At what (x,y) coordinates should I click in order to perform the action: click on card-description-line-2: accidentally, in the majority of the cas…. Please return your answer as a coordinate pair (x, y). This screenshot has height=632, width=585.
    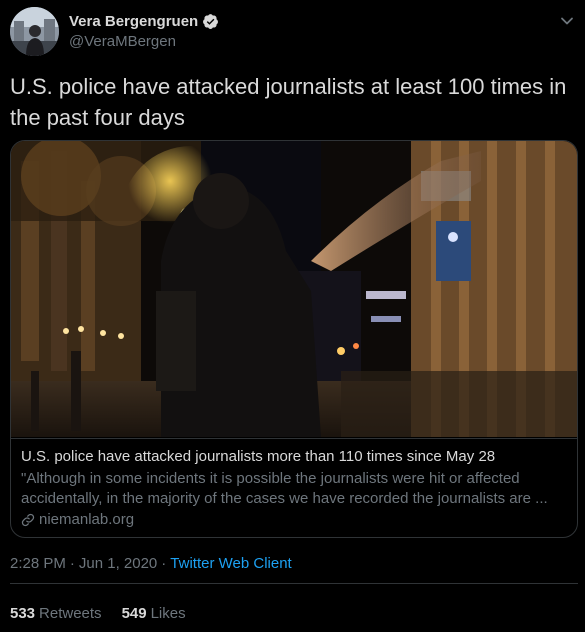
    Looking at the image, I should click on (284, 498).